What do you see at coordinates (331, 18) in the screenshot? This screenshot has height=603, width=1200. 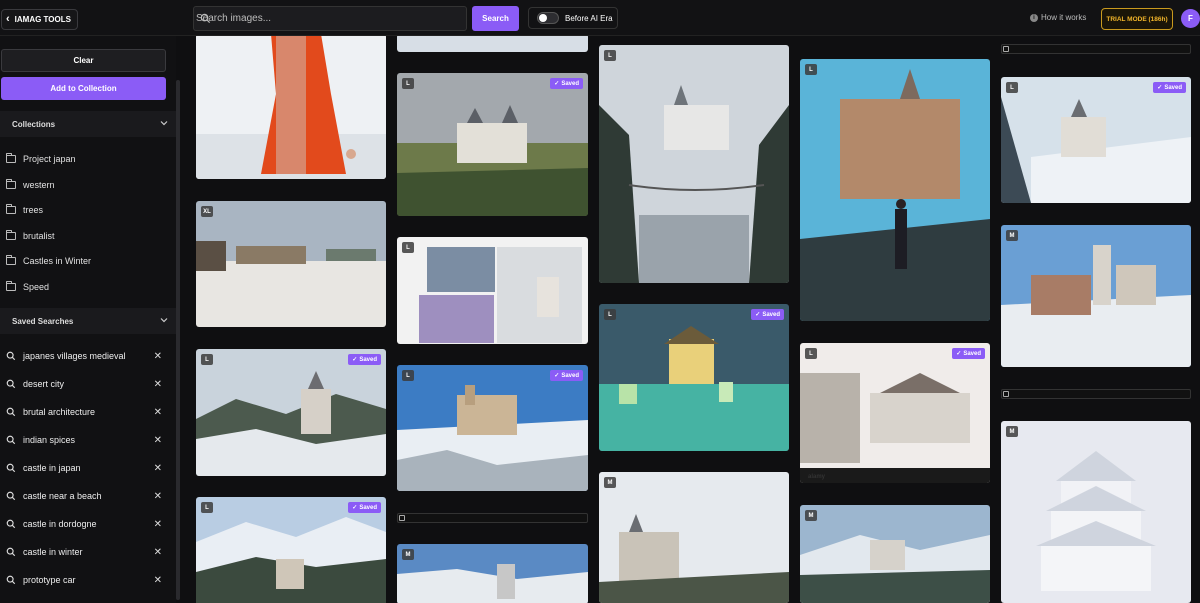 I see `search-input` at bounding box center [331, 18].